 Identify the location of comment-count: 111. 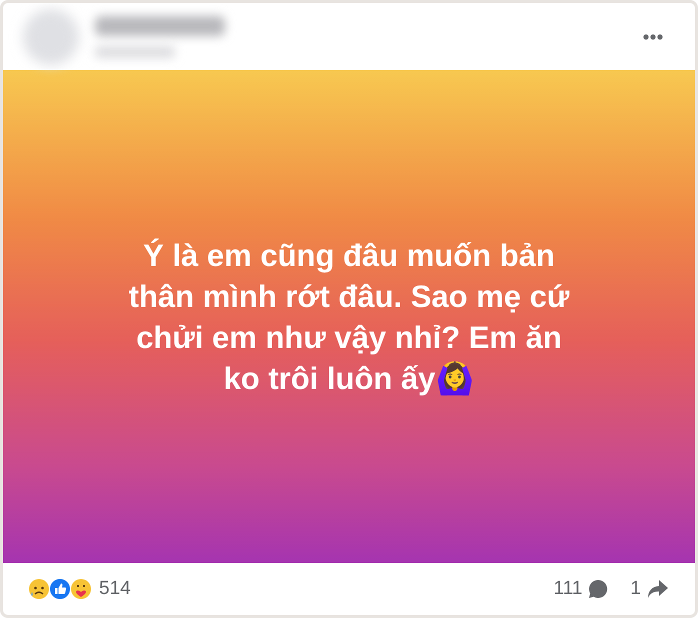
(568, 589).